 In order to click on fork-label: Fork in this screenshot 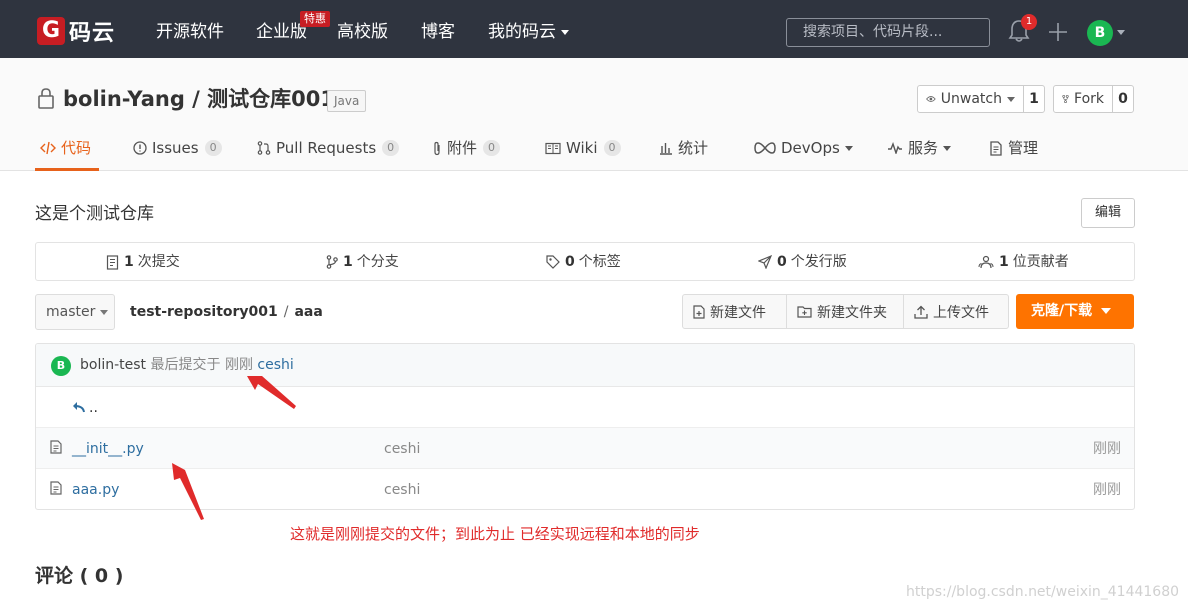, I will do `click(1089, 99)`.